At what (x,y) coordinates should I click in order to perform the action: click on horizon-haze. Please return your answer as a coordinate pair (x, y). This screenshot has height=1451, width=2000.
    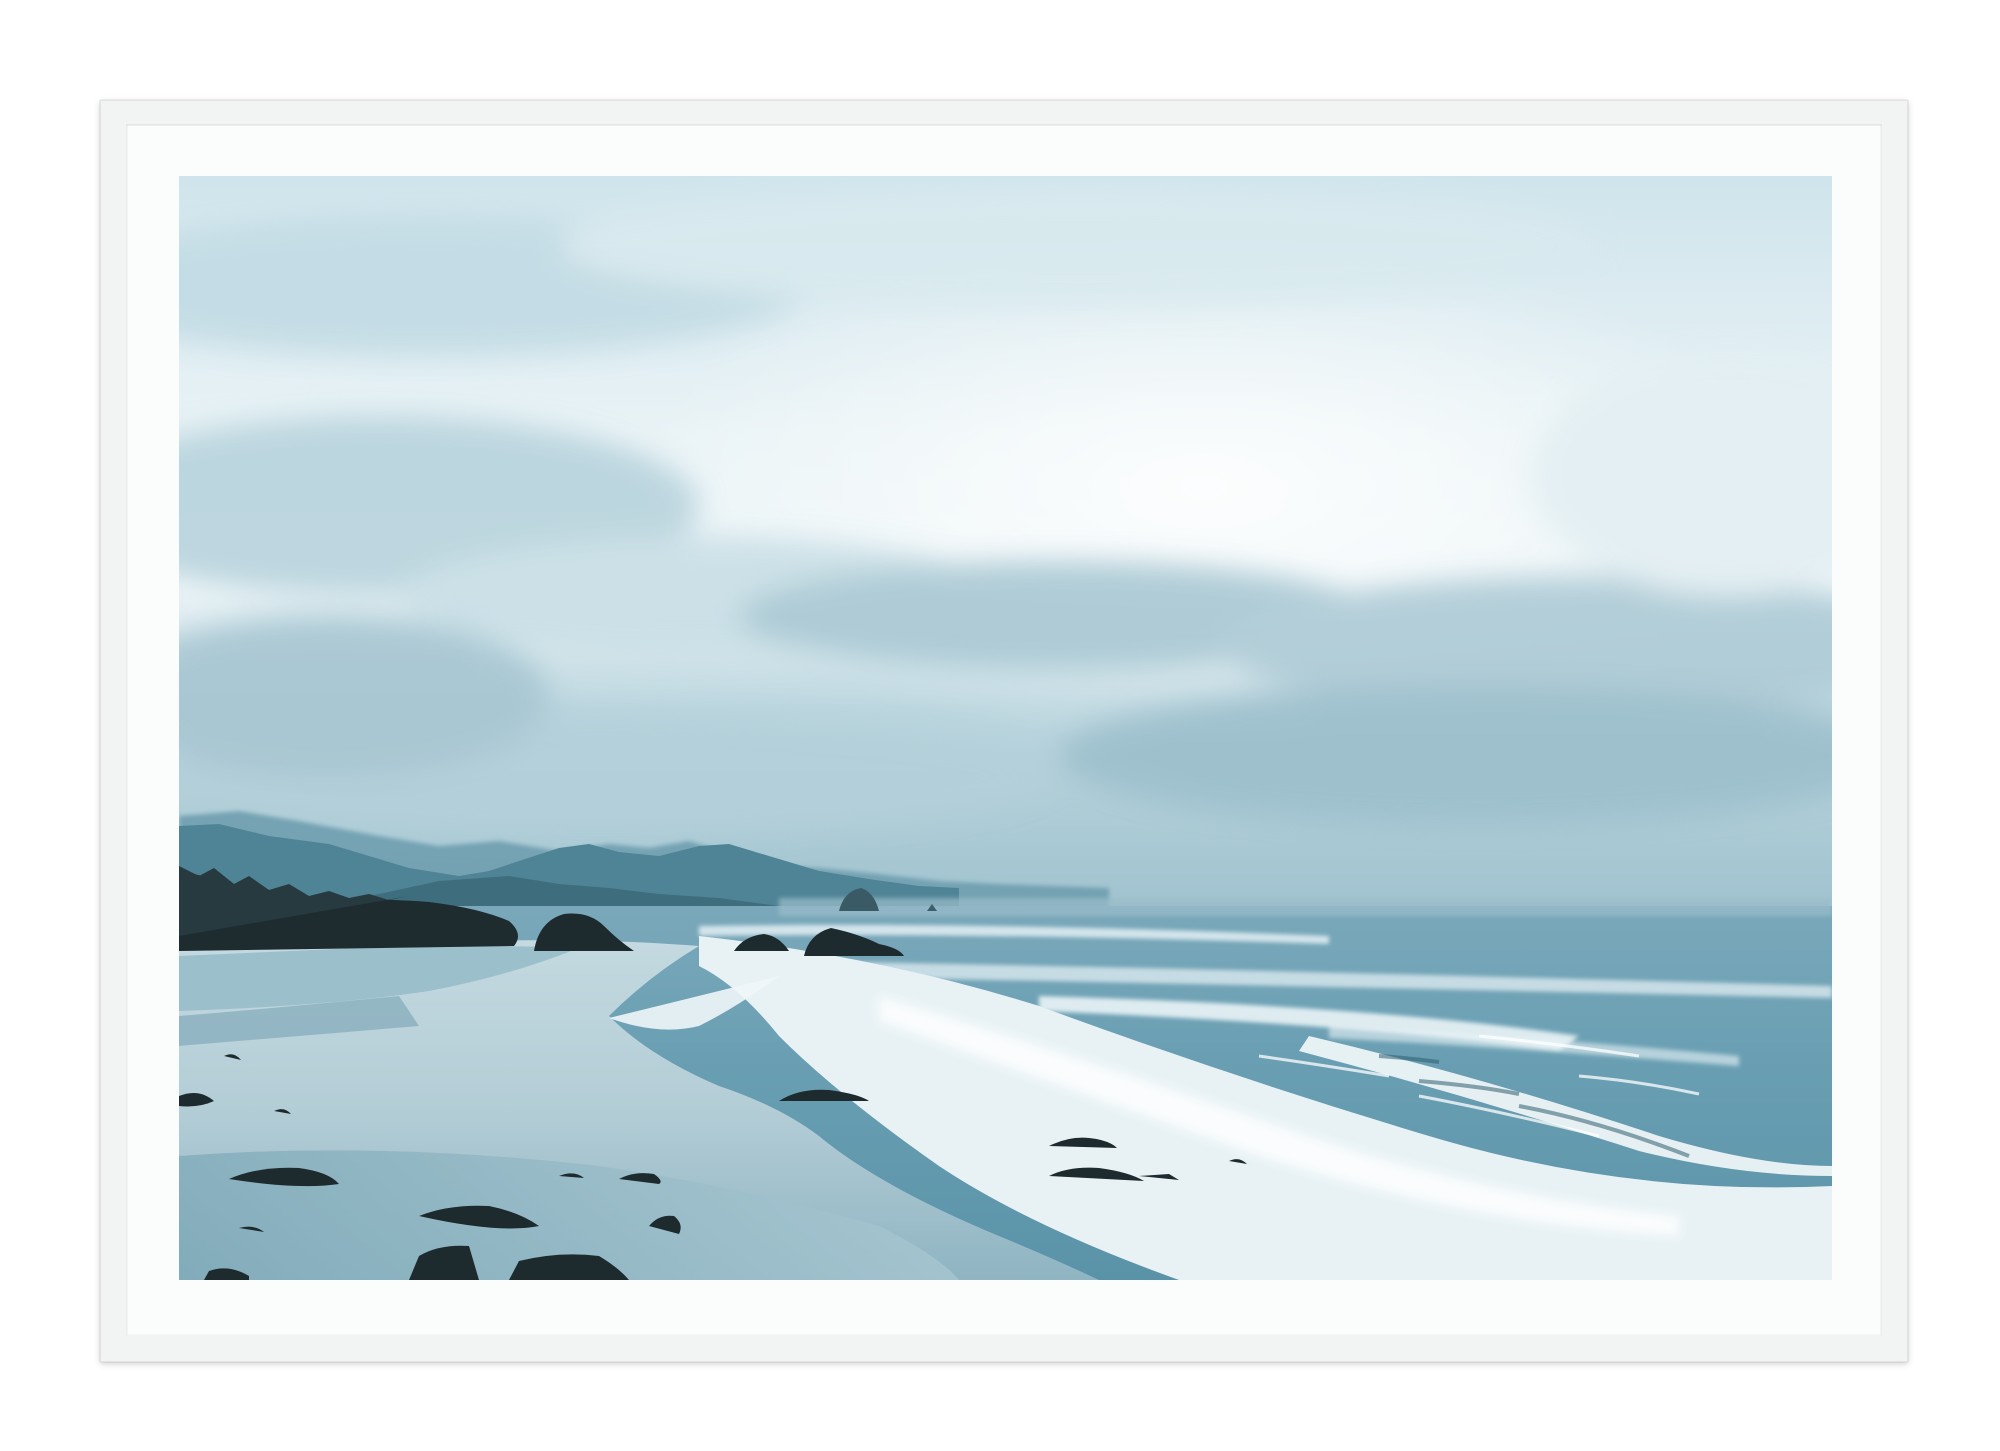
    Looking at the image, I should click on (1305, 907).